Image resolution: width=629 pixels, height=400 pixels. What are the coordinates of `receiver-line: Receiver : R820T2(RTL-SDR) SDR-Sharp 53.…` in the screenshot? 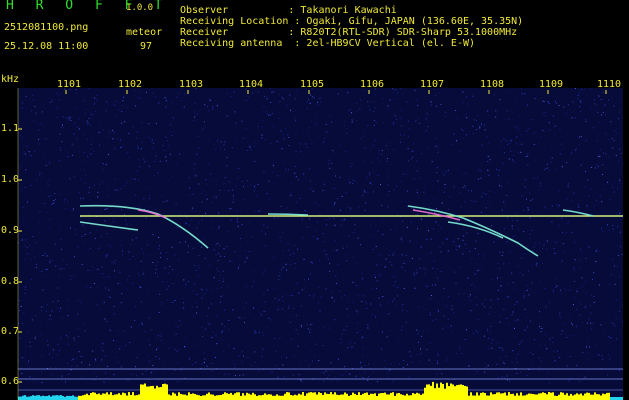 It's located at (349, 32).